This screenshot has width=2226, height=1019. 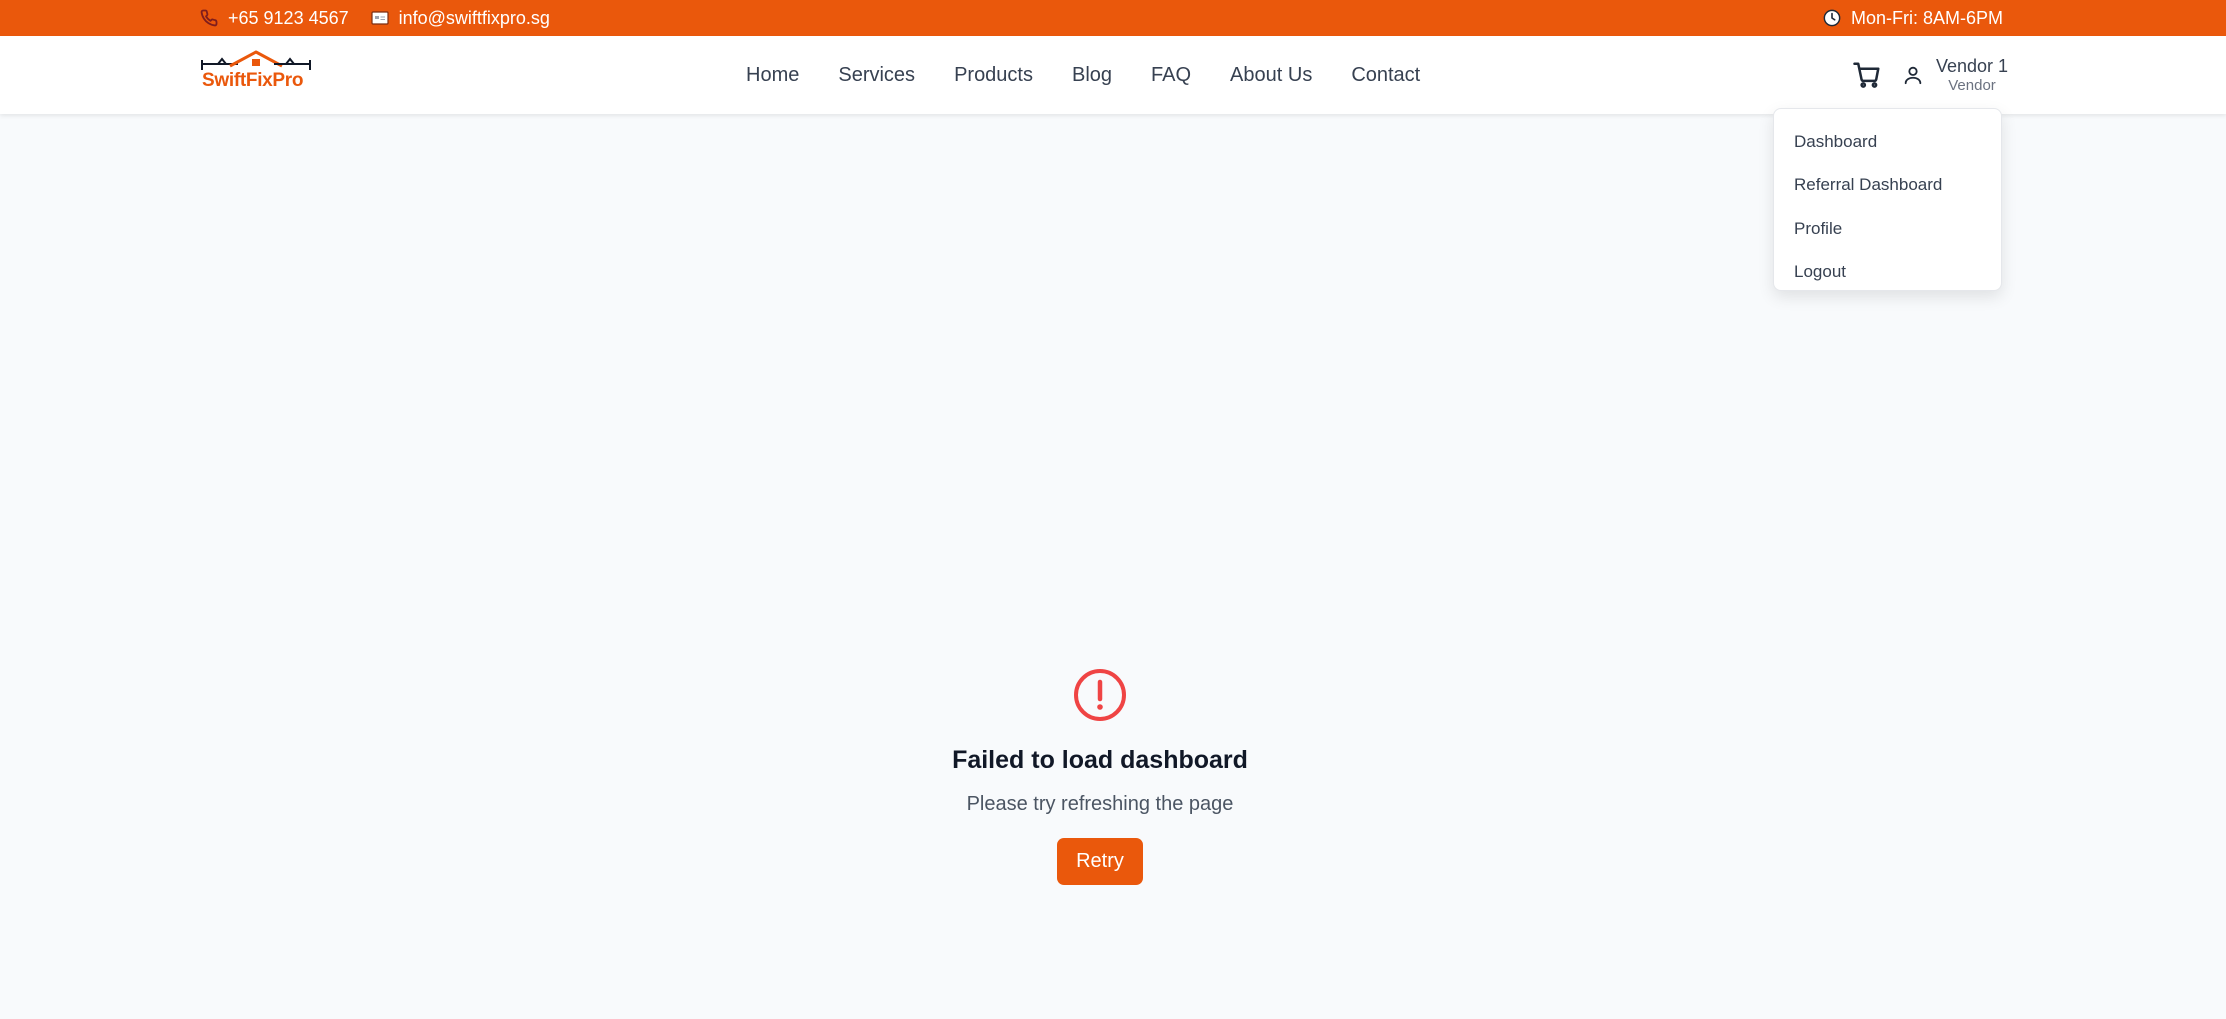 I want to click on email-contact: info@swiftfixpro.sg, so click(x=460, y=18).